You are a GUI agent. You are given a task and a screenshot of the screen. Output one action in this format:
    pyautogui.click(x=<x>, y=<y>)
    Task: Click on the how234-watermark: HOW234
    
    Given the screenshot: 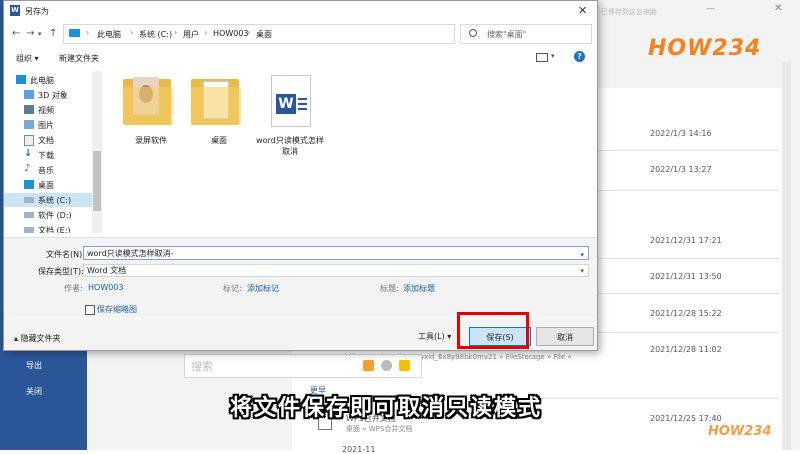 What is the action you would take?
    pyautogui.click(x=740, y=431)
    